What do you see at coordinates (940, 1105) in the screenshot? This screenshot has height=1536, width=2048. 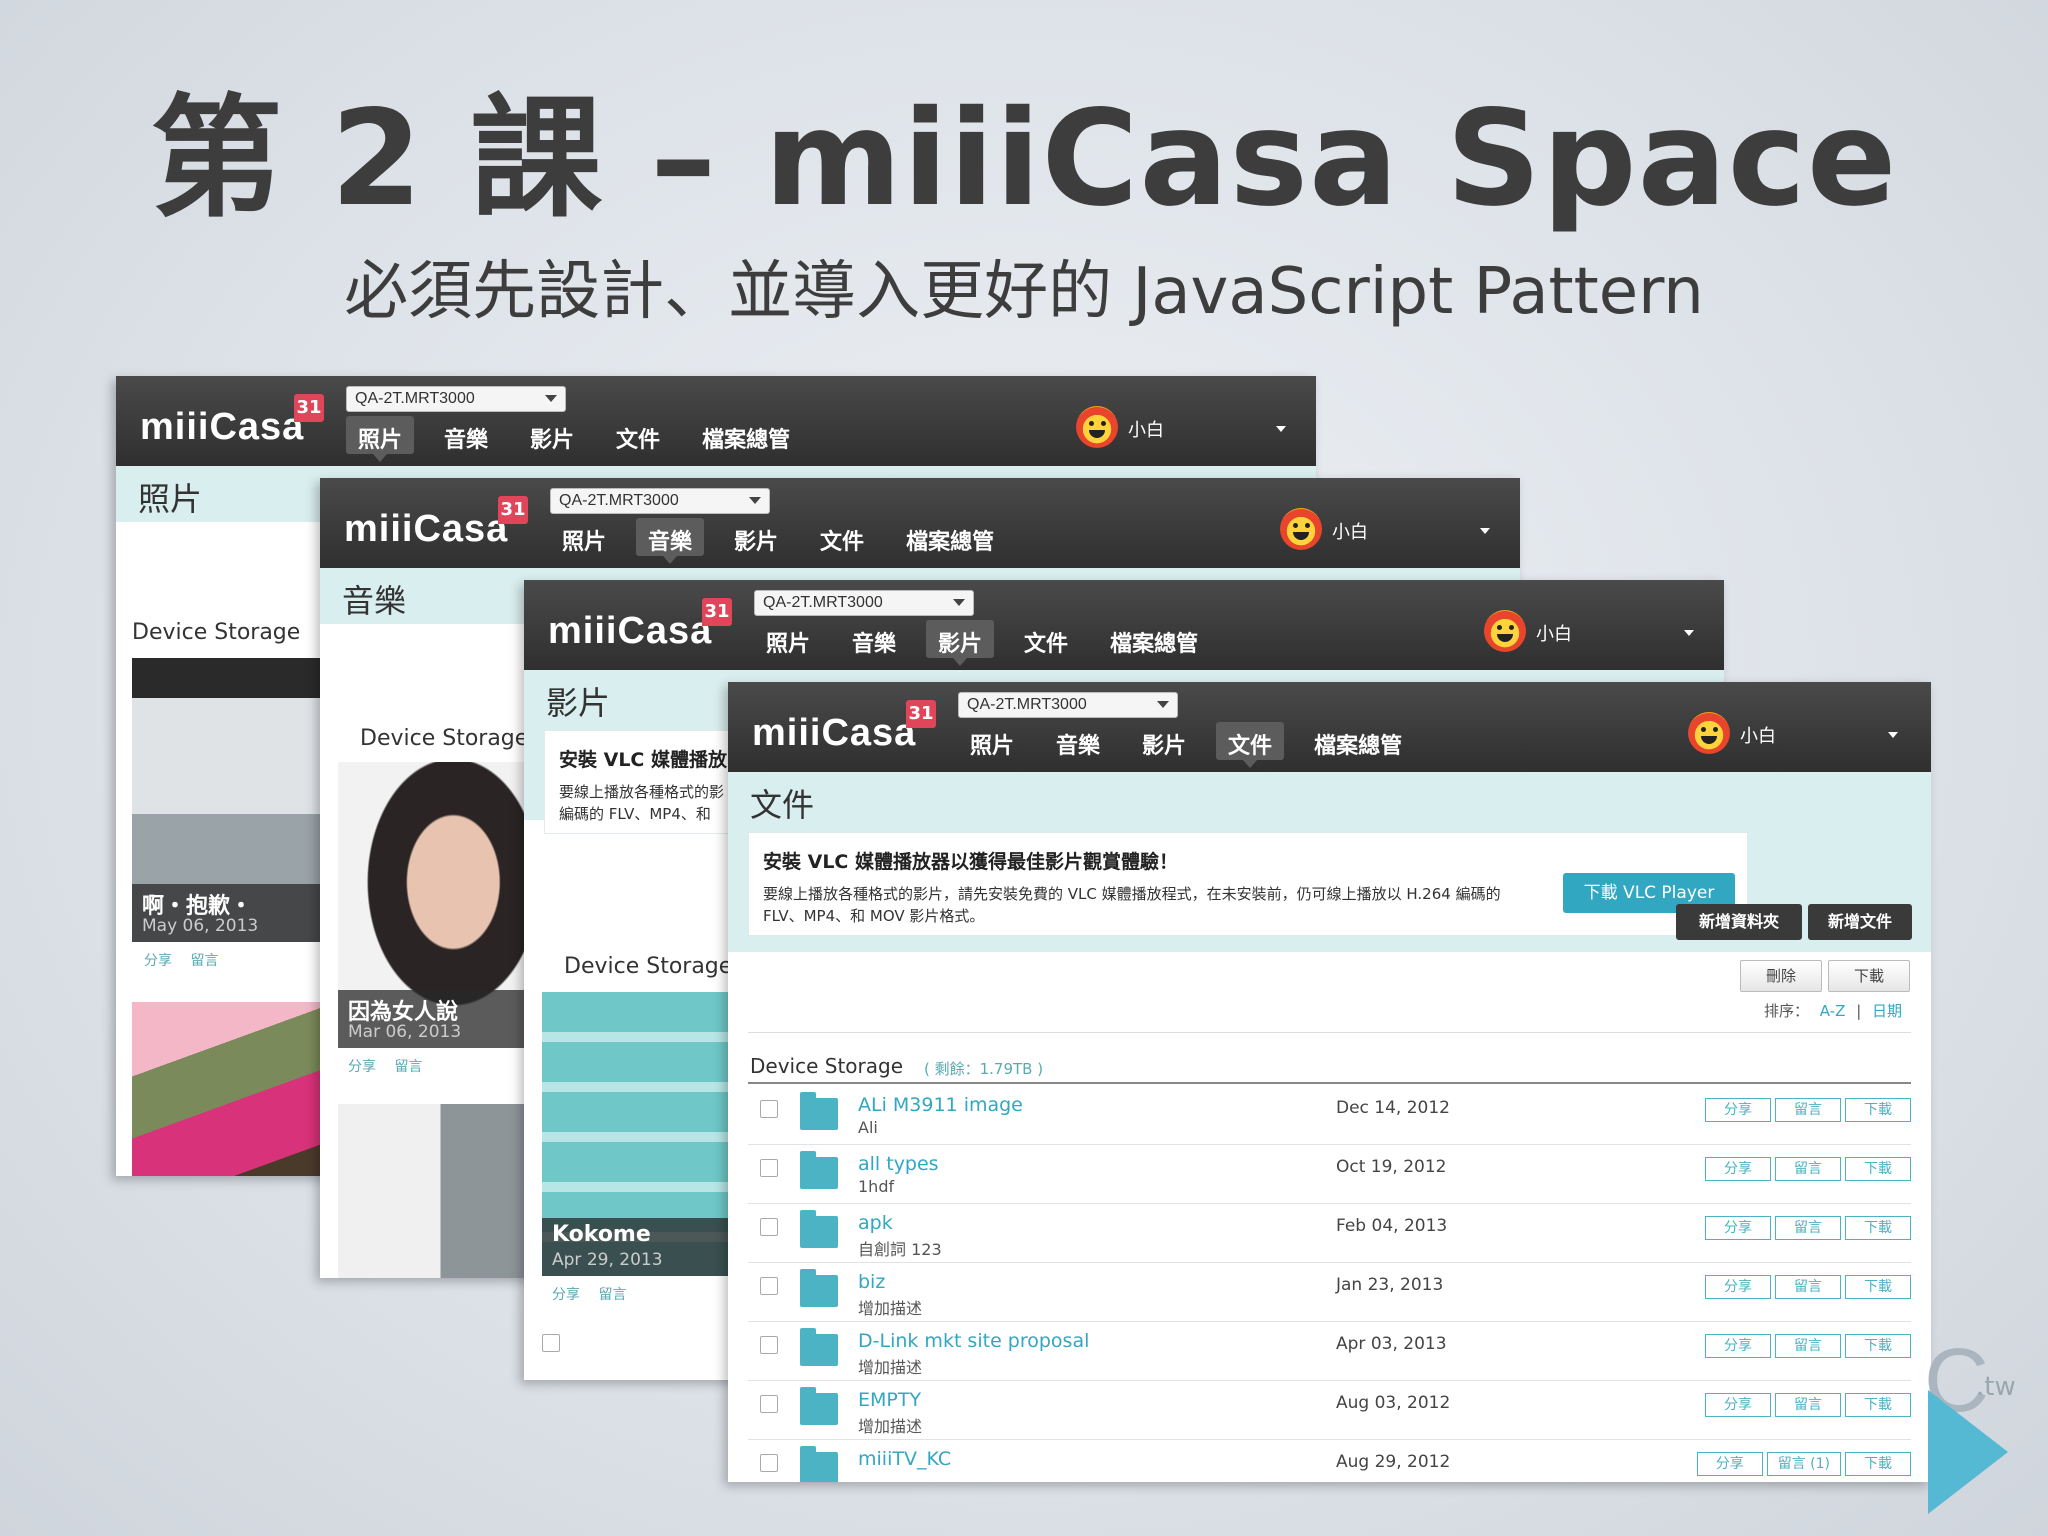 I see `file-name: ALi M3911 image` at bounding box center [940, 1105].